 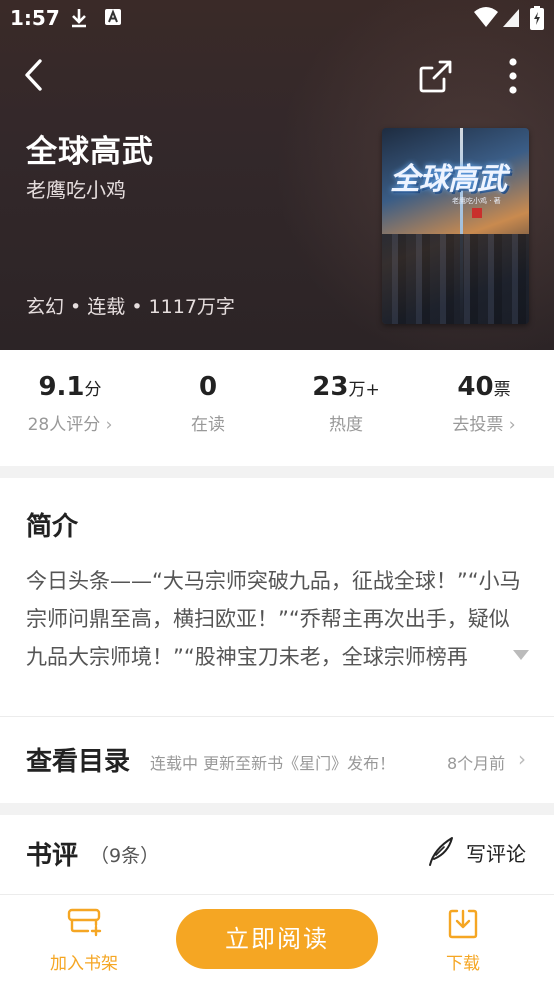 I want to click on stat-popularity-value-row: 23万+, so click(x=346, y=387).